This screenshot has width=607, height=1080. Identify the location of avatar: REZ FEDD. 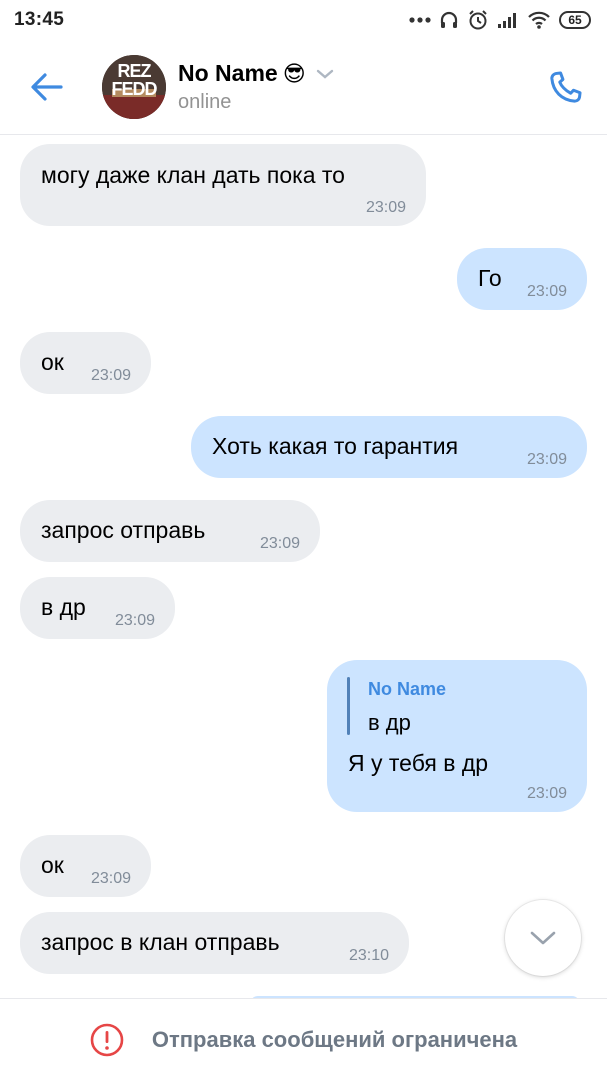
(134, 87).